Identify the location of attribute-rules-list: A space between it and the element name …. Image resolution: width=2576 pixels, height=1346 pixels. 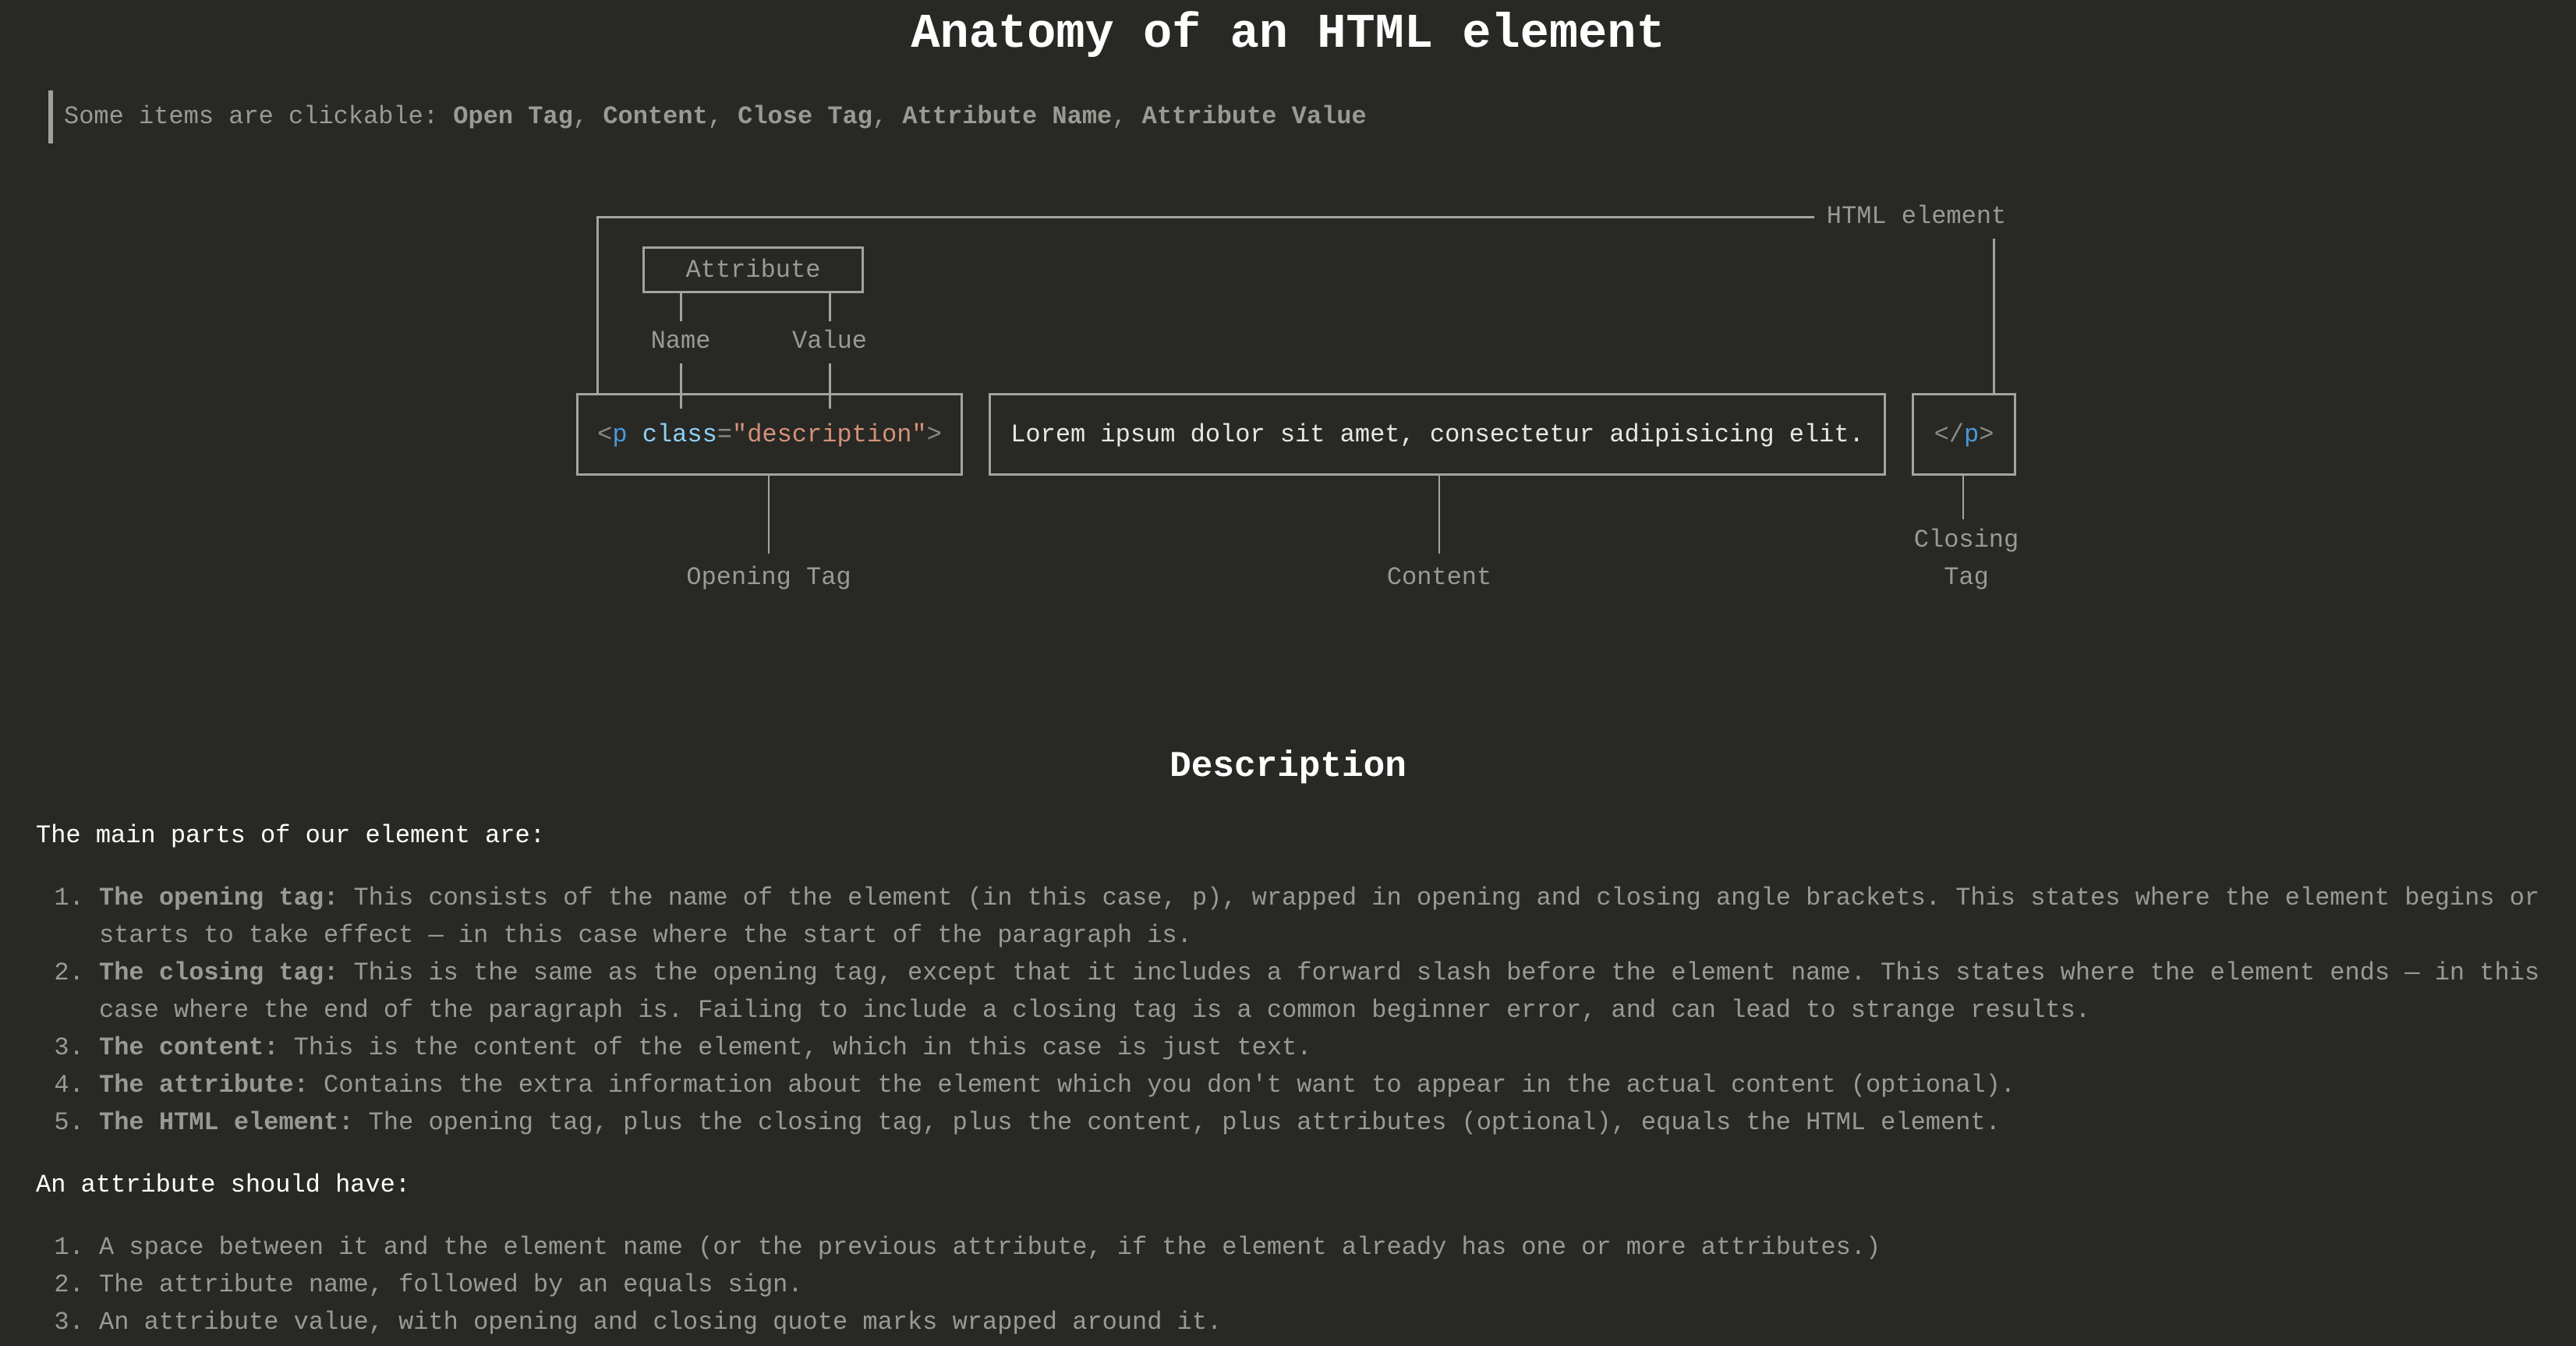
(1273, 1285).